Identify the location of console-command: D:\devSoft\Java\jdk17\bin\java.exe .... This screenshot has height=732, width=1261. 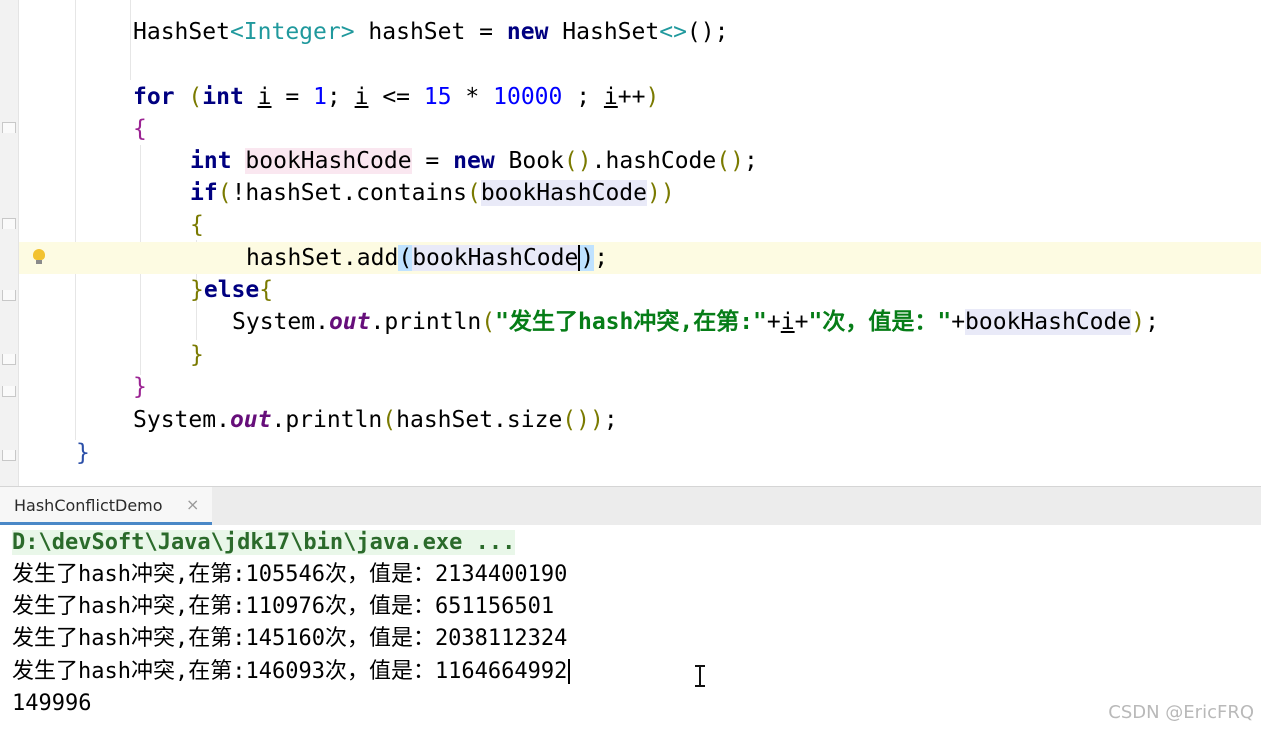
(264, 543).